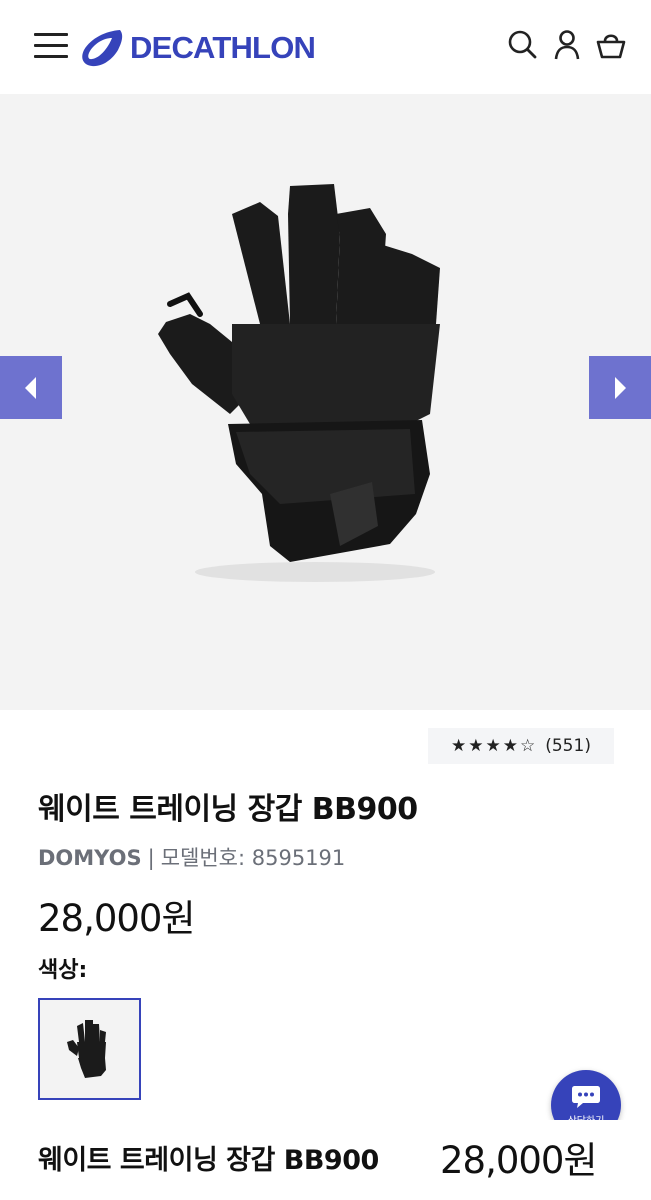 This screenshot has height=1200, width=651. I want to click on decathlon-logo: DECATHLON, so click(198, 48).